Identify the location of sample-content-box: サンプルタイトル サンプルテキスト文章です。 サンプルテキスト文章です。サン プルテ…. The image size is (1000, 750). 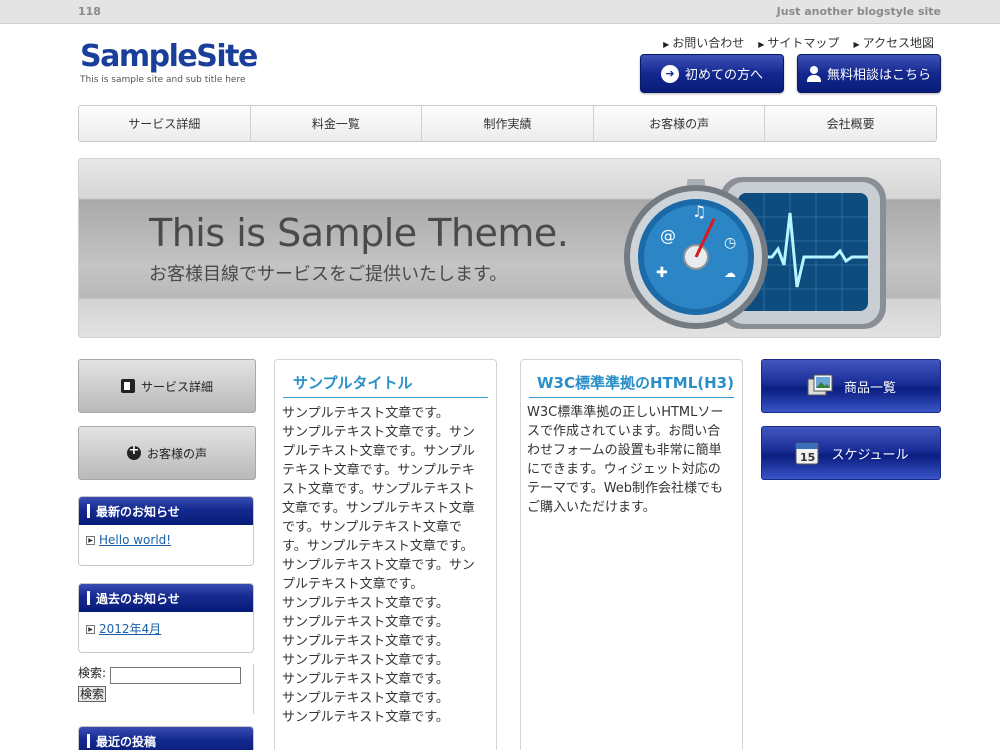
(385, 554).